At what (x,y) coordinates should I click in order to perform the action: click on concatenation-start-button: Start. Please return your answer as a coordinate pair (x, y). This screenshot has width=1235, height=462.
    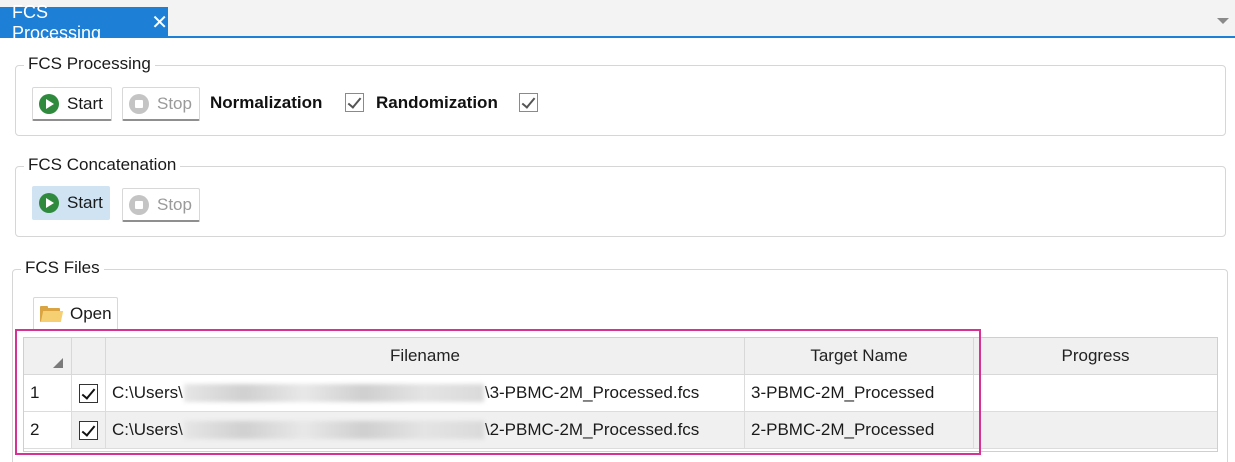
    Looking at the image, I should click on (71, 203).